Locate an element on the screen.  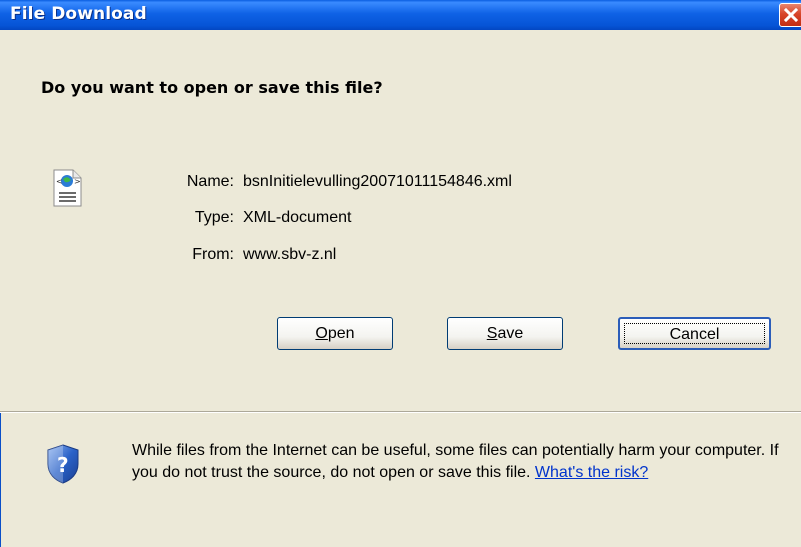
open-button: Open is located at coordinates (335, 333).